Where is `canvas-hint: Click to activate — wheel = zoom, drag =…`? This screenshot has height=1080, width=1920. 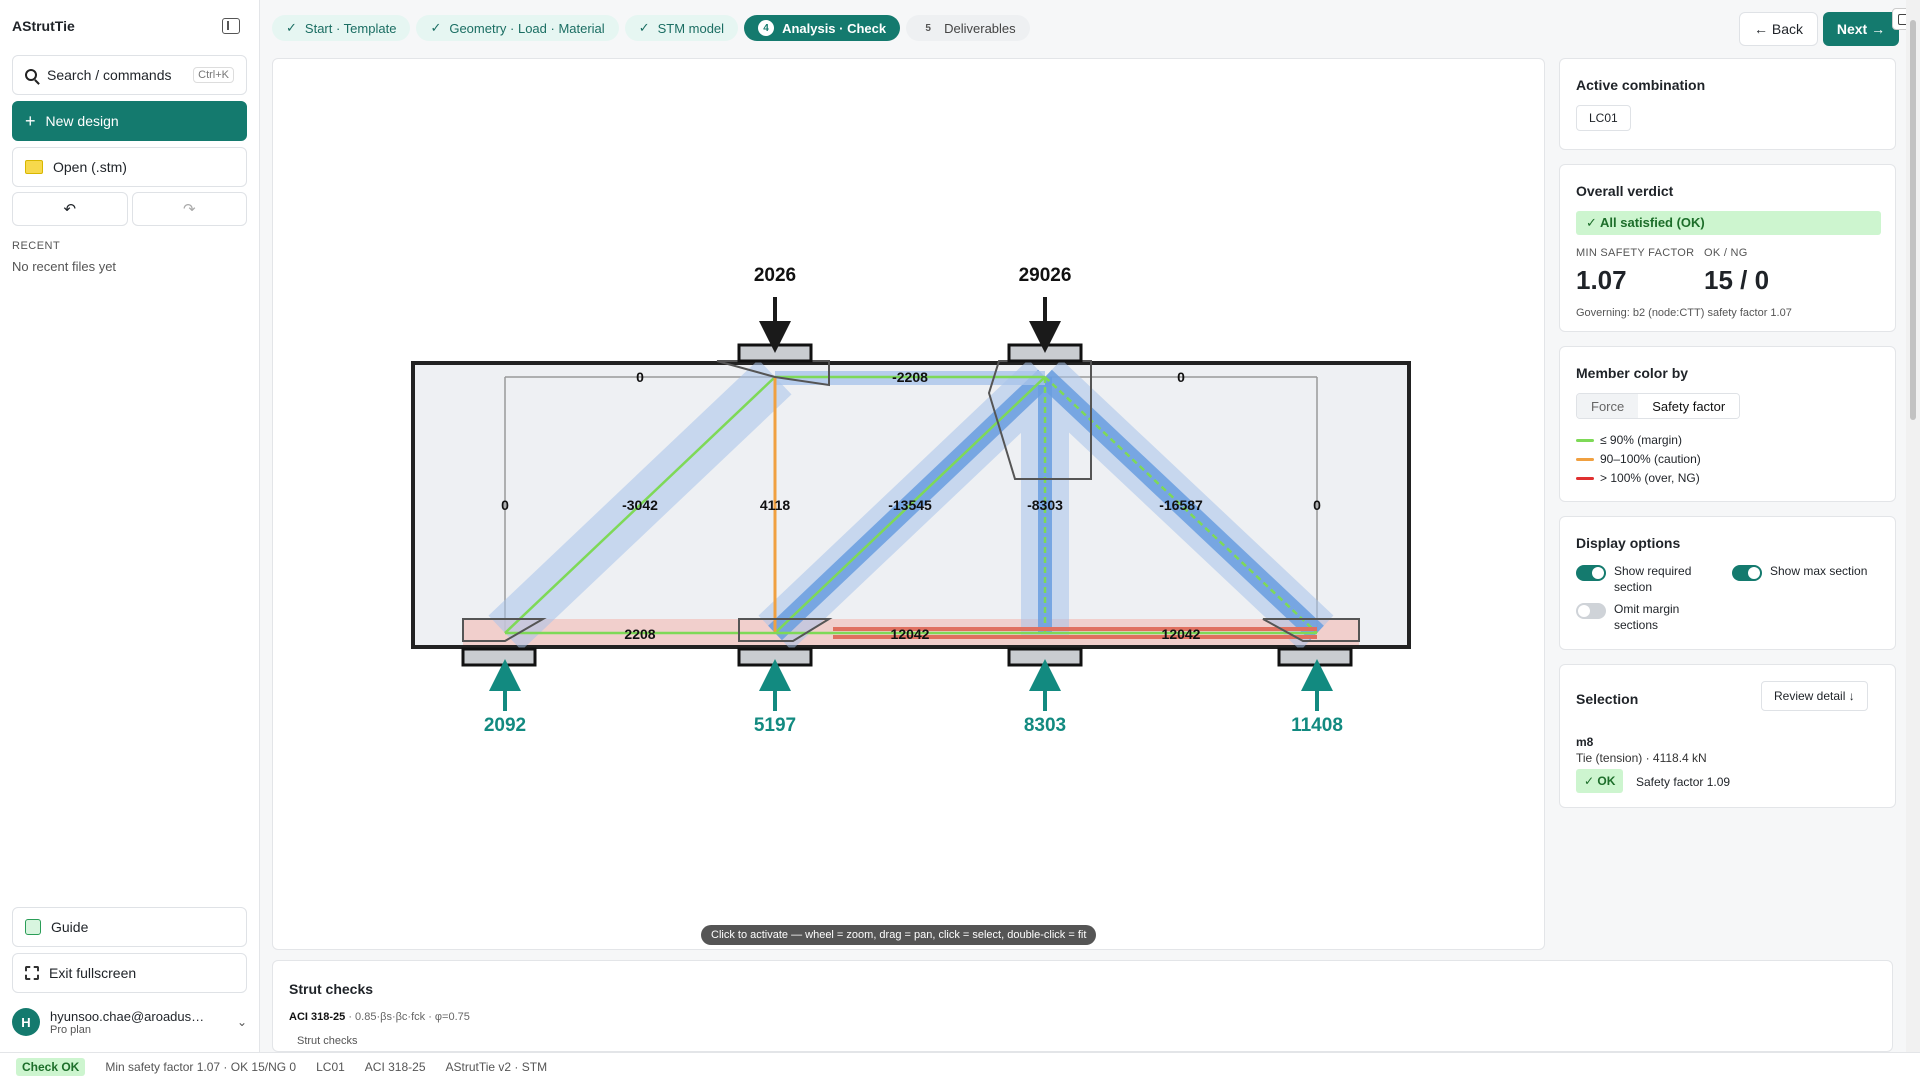
canvas-hint: Click to activate — wheel = zoom, drag =… is located at coordinates (899, 935).